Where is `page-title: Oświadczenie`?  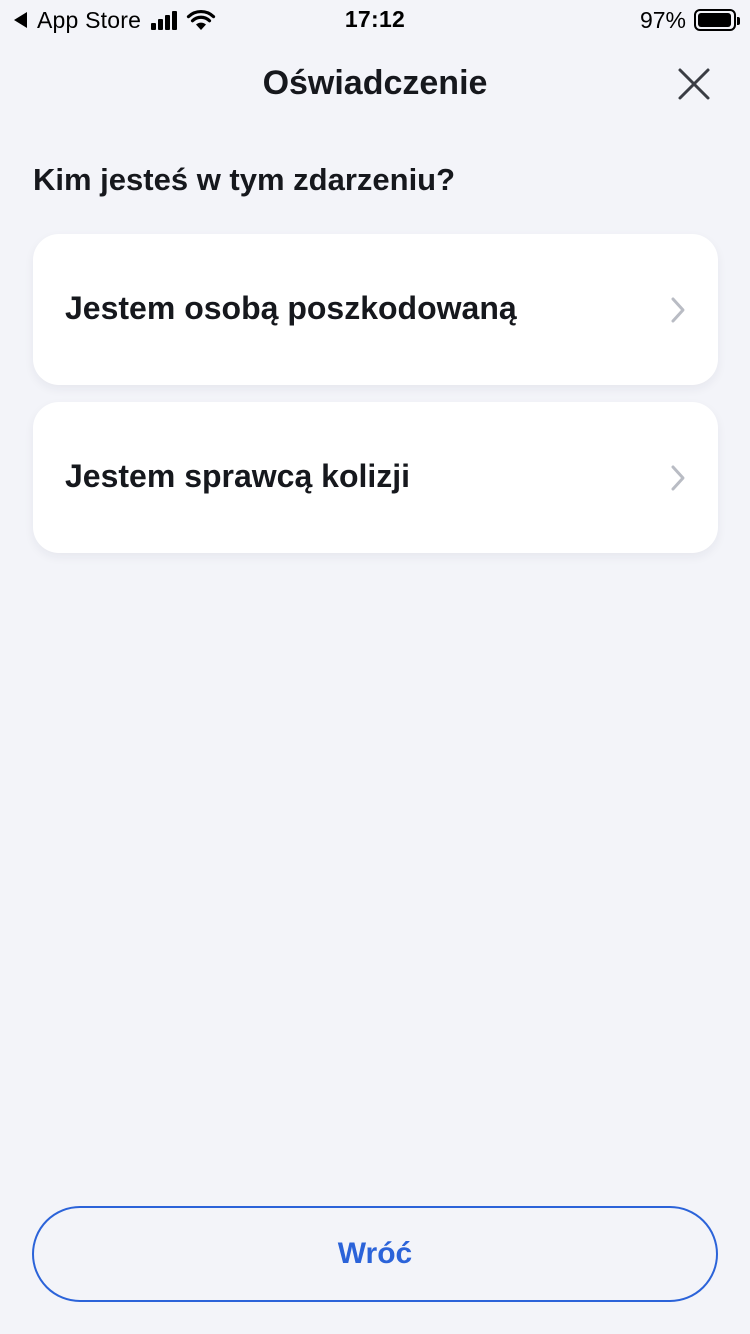
page-title: Oświadczenie is located at coordinates (375, 83).